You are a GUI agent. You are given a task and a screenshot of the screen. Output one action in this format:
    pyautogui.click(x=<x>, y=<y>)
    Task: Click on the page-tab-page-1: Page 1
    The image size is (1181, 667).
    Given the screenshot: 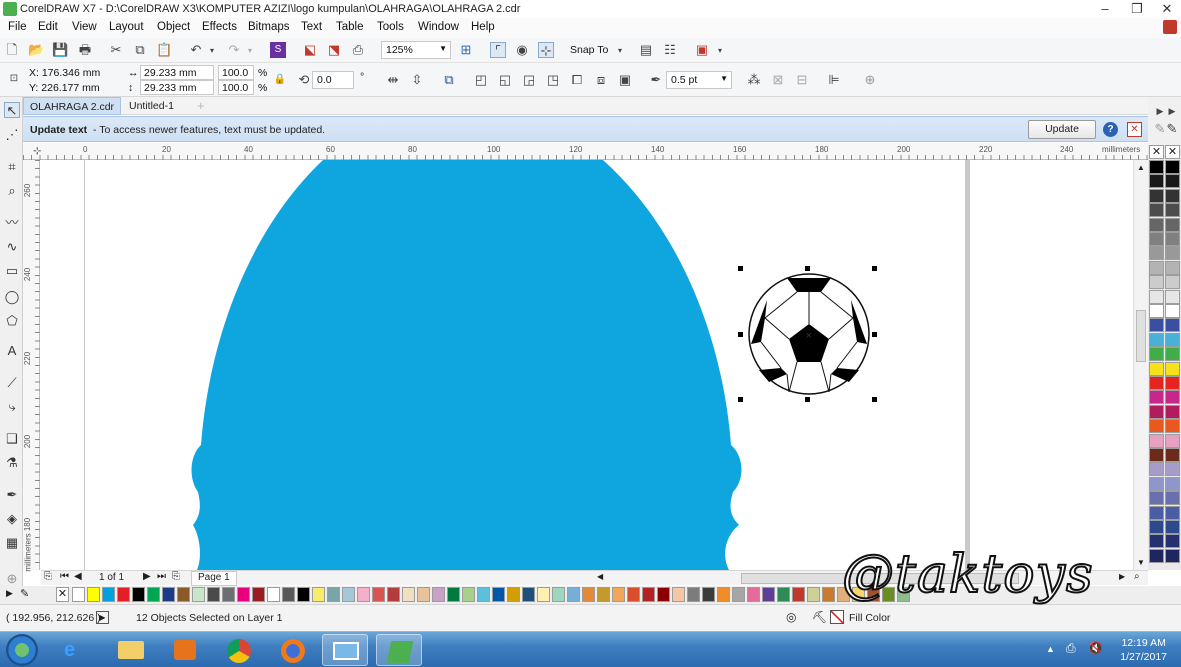 What is the action you would take?
    pyautogui.click(x=214, y=578)
    